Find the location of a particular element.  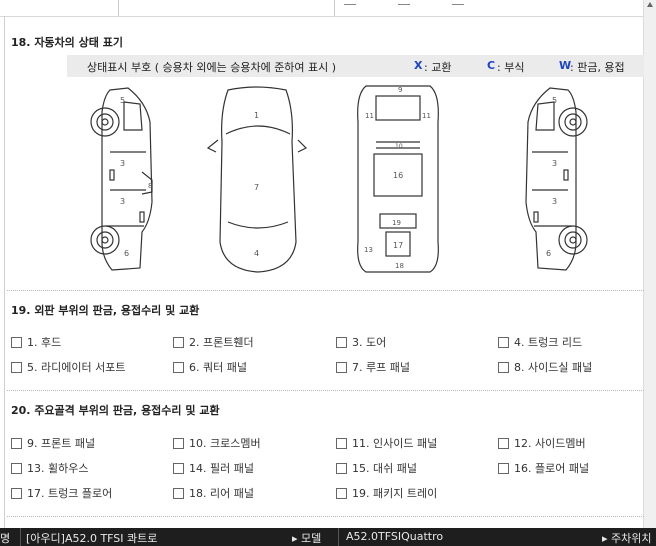

checkbox-package-tray: 19. 패키지 트레이 is located at coordinates (386, 493).